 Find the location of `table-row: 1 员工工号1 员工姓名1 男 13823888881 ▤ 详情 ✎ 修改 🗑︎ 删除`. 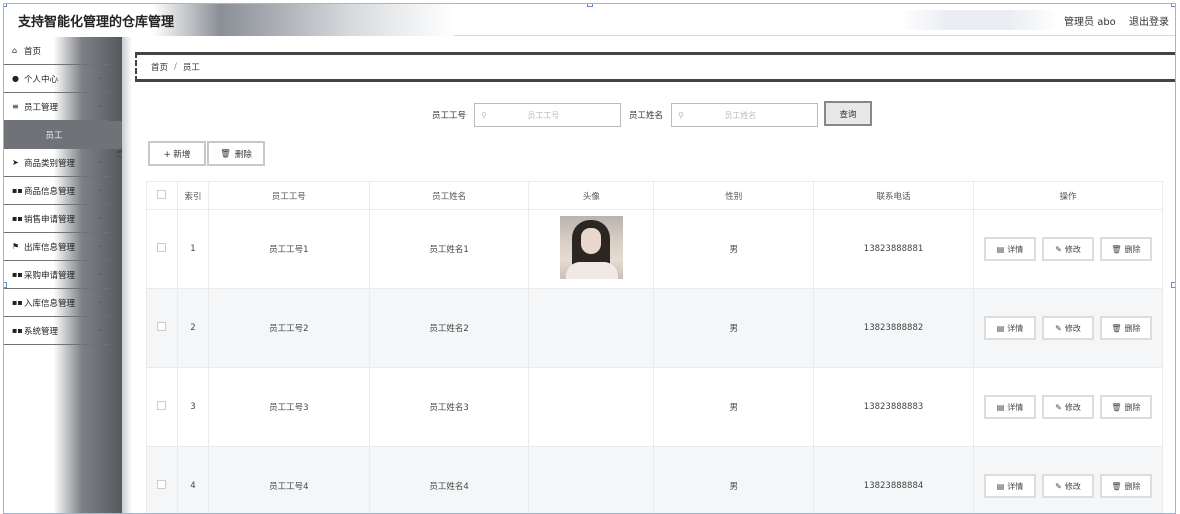

table-row: 1 员工工号1 员工姓名1 男 13823888881 ▤ 详情 ✎ 修改 🗑︎ 删除 is located at coordinates (655, 249).